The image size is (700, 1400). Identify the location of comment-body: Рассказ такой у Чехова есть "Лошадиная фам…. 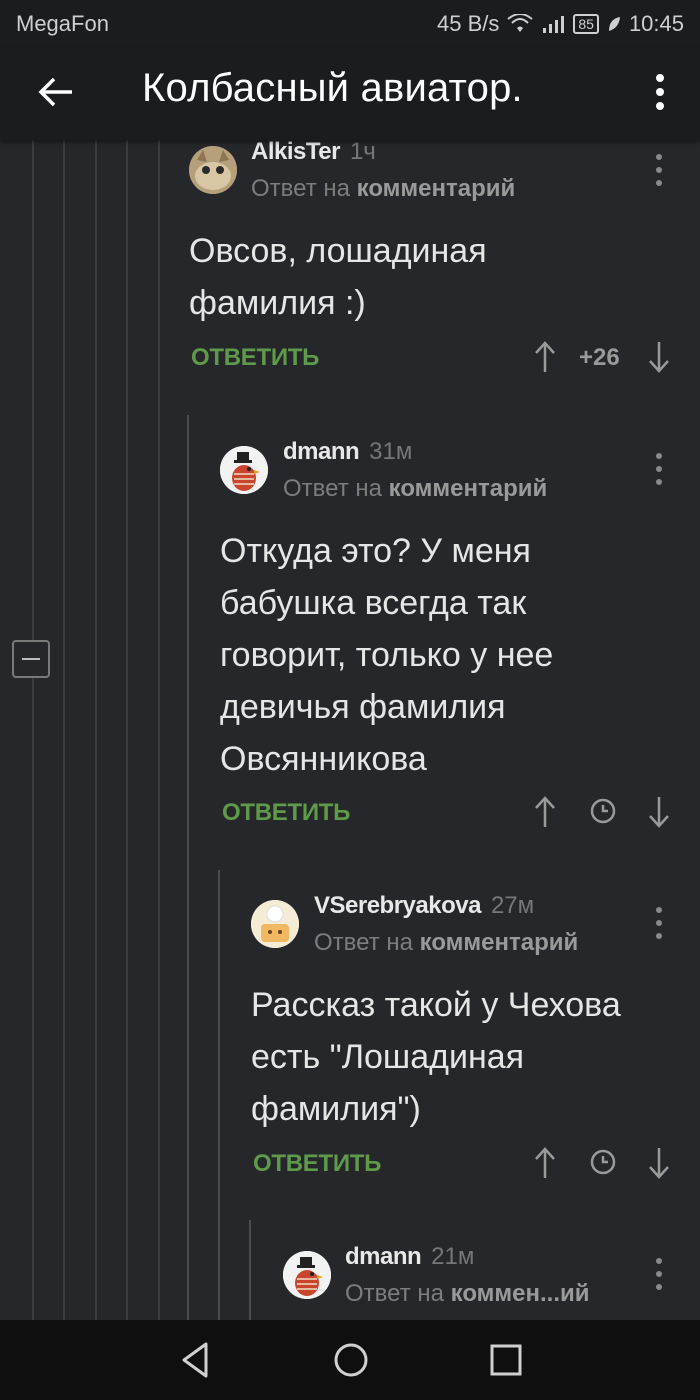
(436, 1057).